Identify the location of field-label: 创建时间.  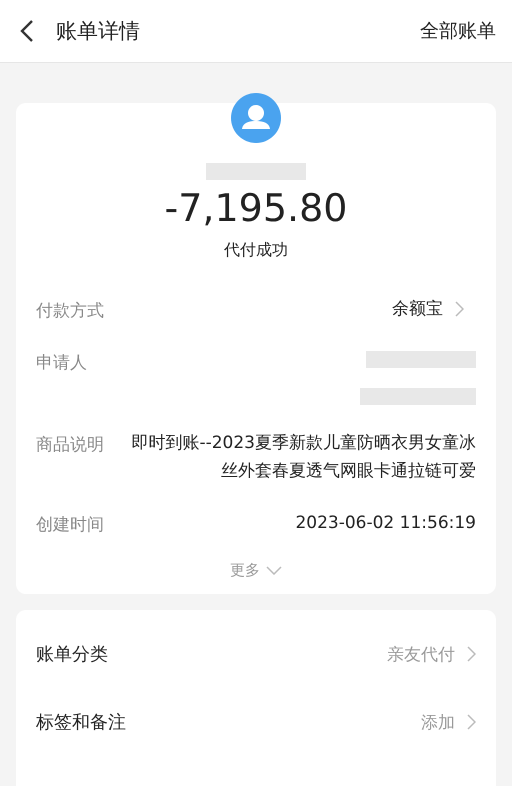
(70, 525).